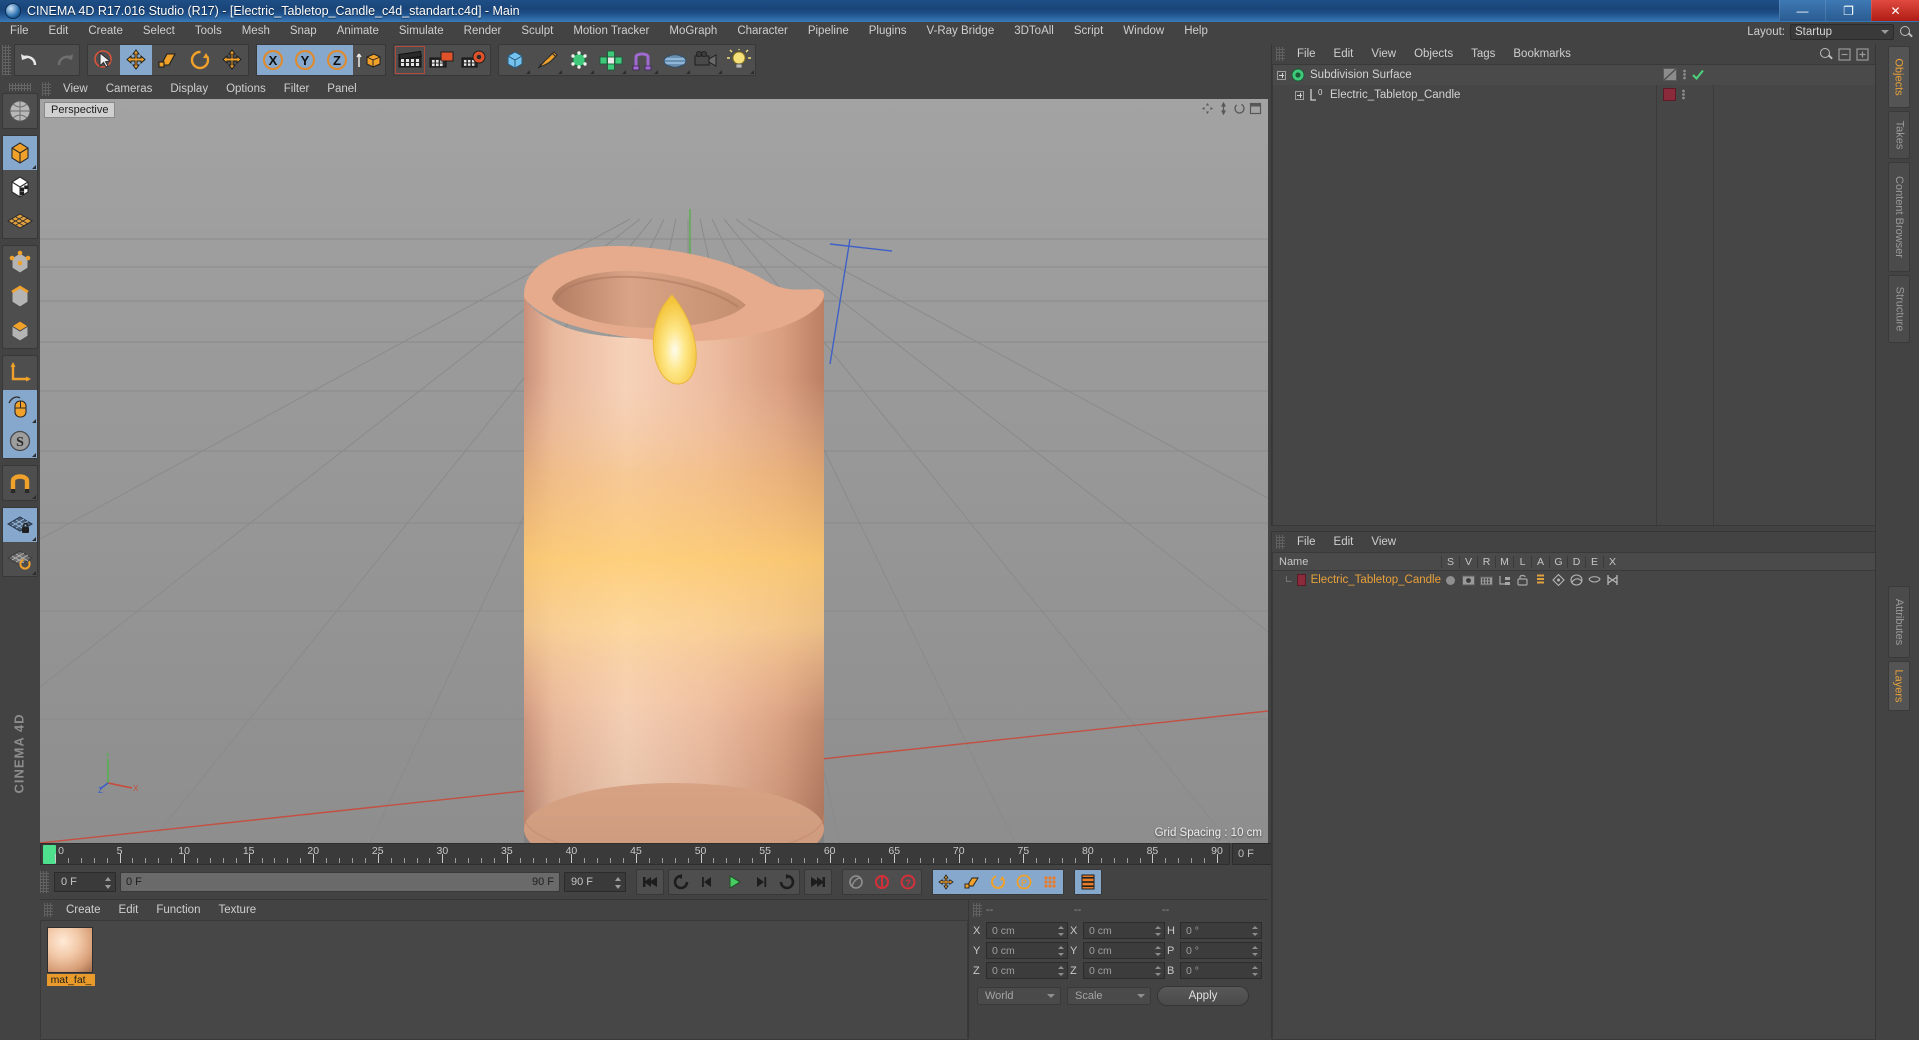 The image size is (1919, 1040). I want to click on model-mode-button, so click(20, 153).